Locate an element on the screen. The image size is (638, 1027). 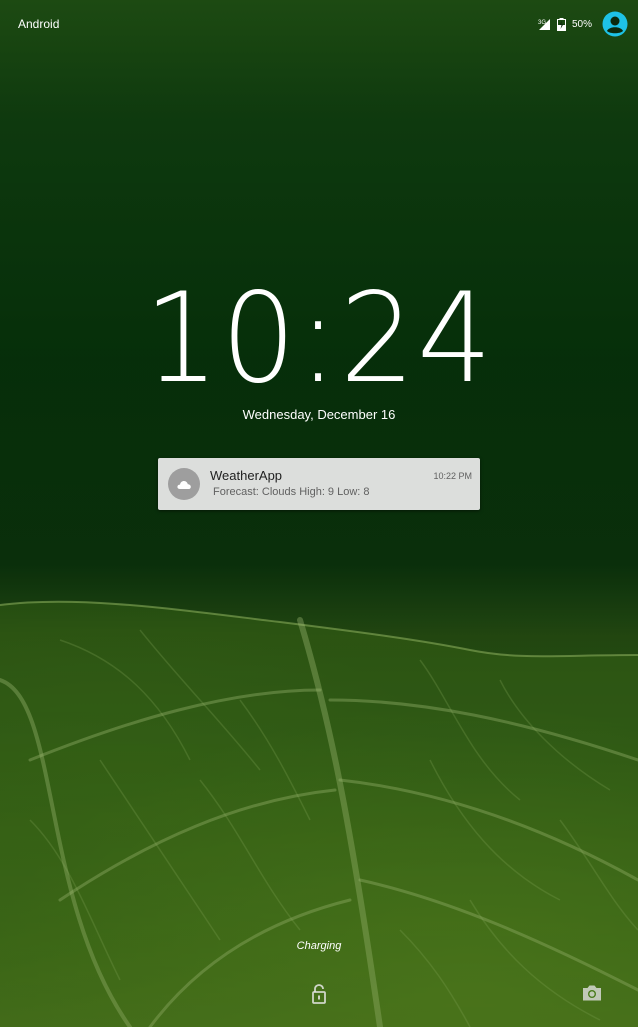
notification-app-icon is located at coordinates (184, 484).